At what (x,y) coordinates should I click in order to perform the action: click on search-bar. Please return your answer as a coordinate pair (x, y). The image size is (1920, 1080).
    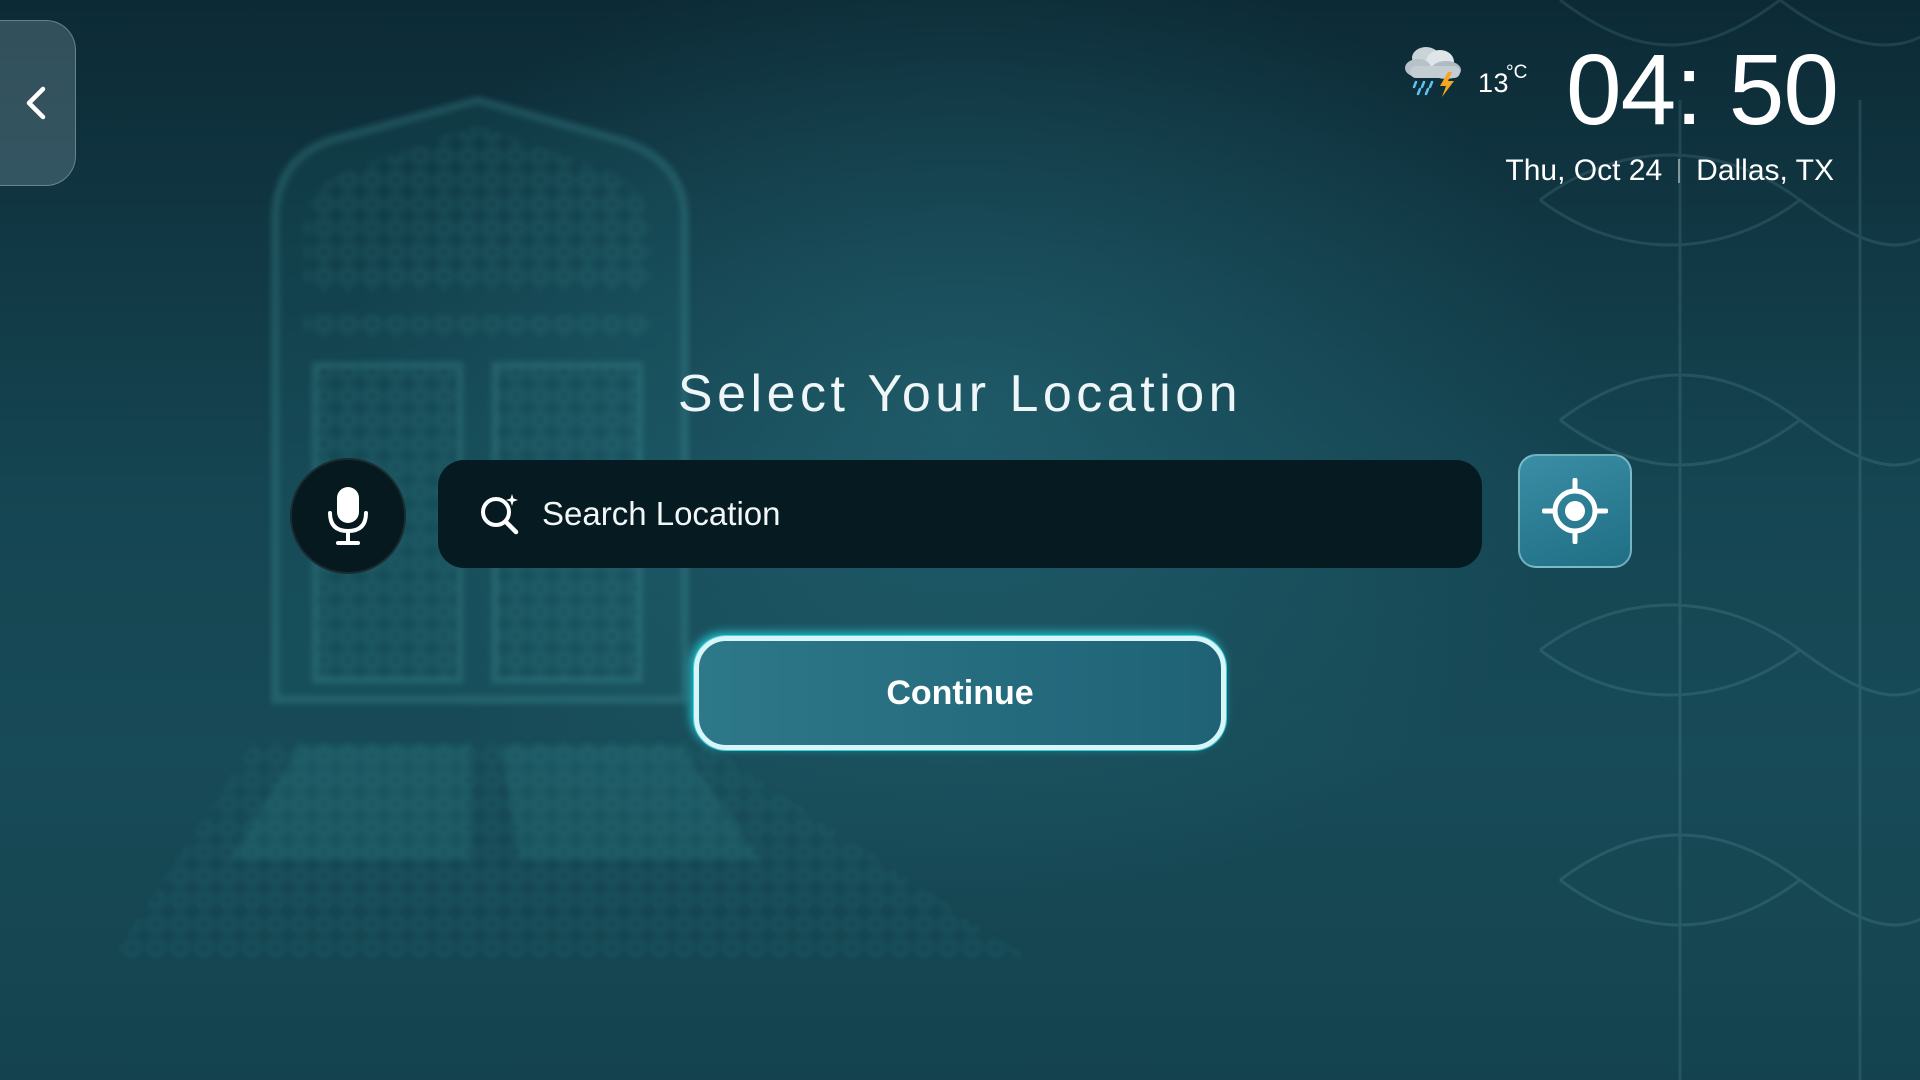
    Looking at the image, I should click on (960, 514).